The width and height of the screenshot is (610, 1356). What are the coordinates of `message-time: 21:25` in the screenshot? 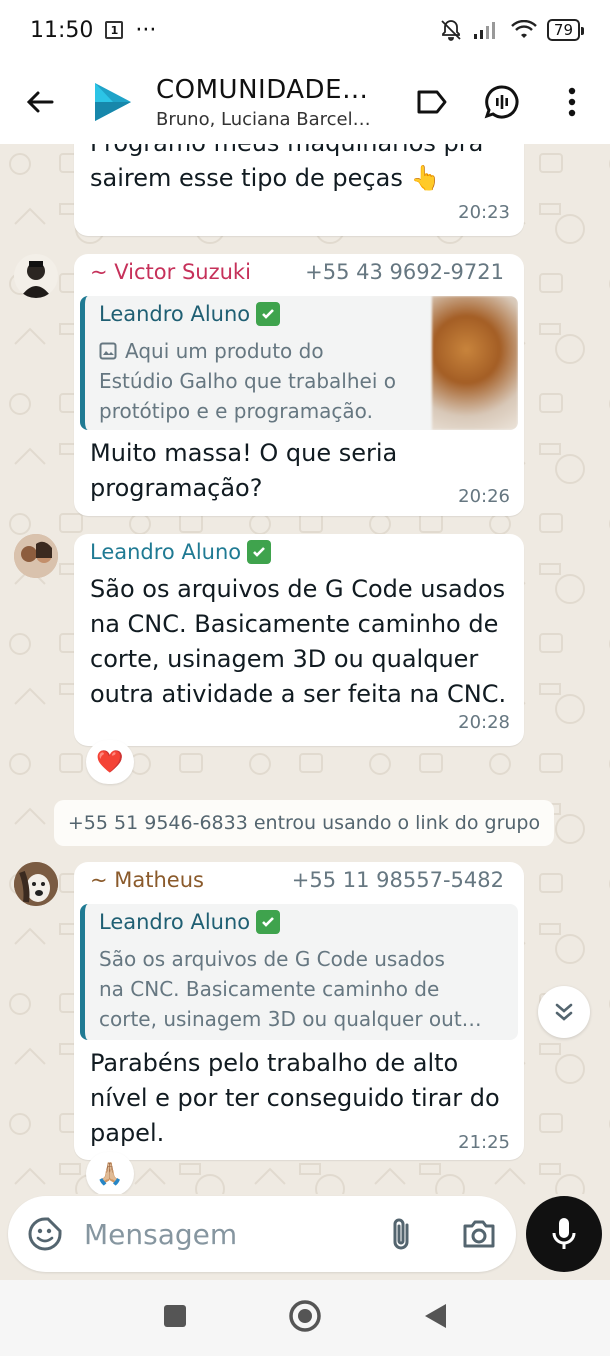 It's located at (484, 1142).